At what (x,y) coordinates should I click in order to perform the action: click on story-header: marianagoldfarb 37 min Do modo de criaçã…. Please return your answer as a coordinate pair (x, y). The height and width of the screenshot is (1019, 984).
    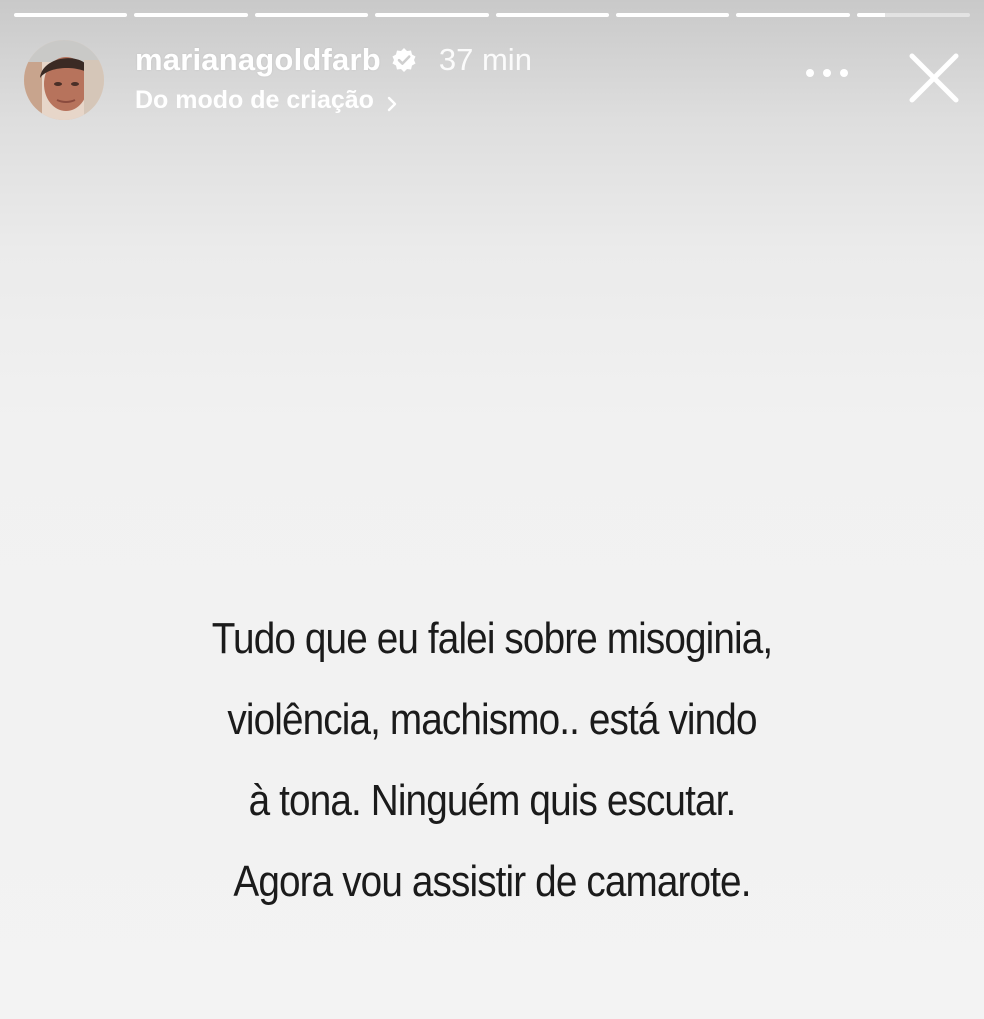
    Looking at the image, I should click on (492, 80).